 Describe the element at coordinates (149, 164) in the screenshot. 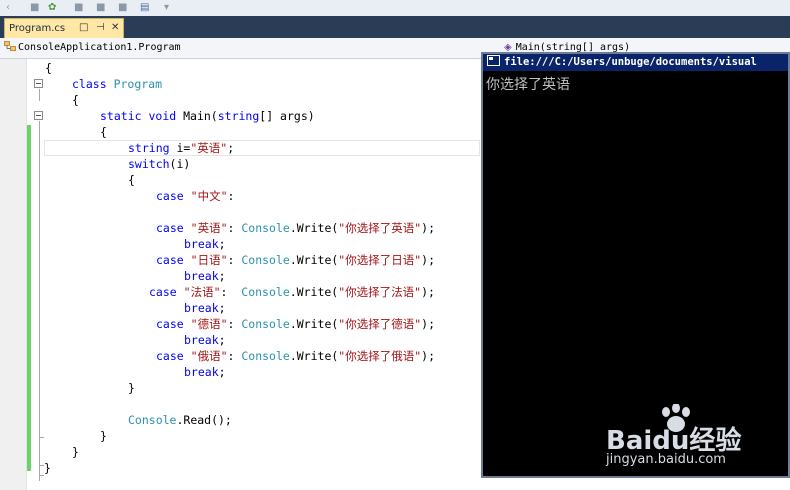

I see `code-token: switch` at that location.